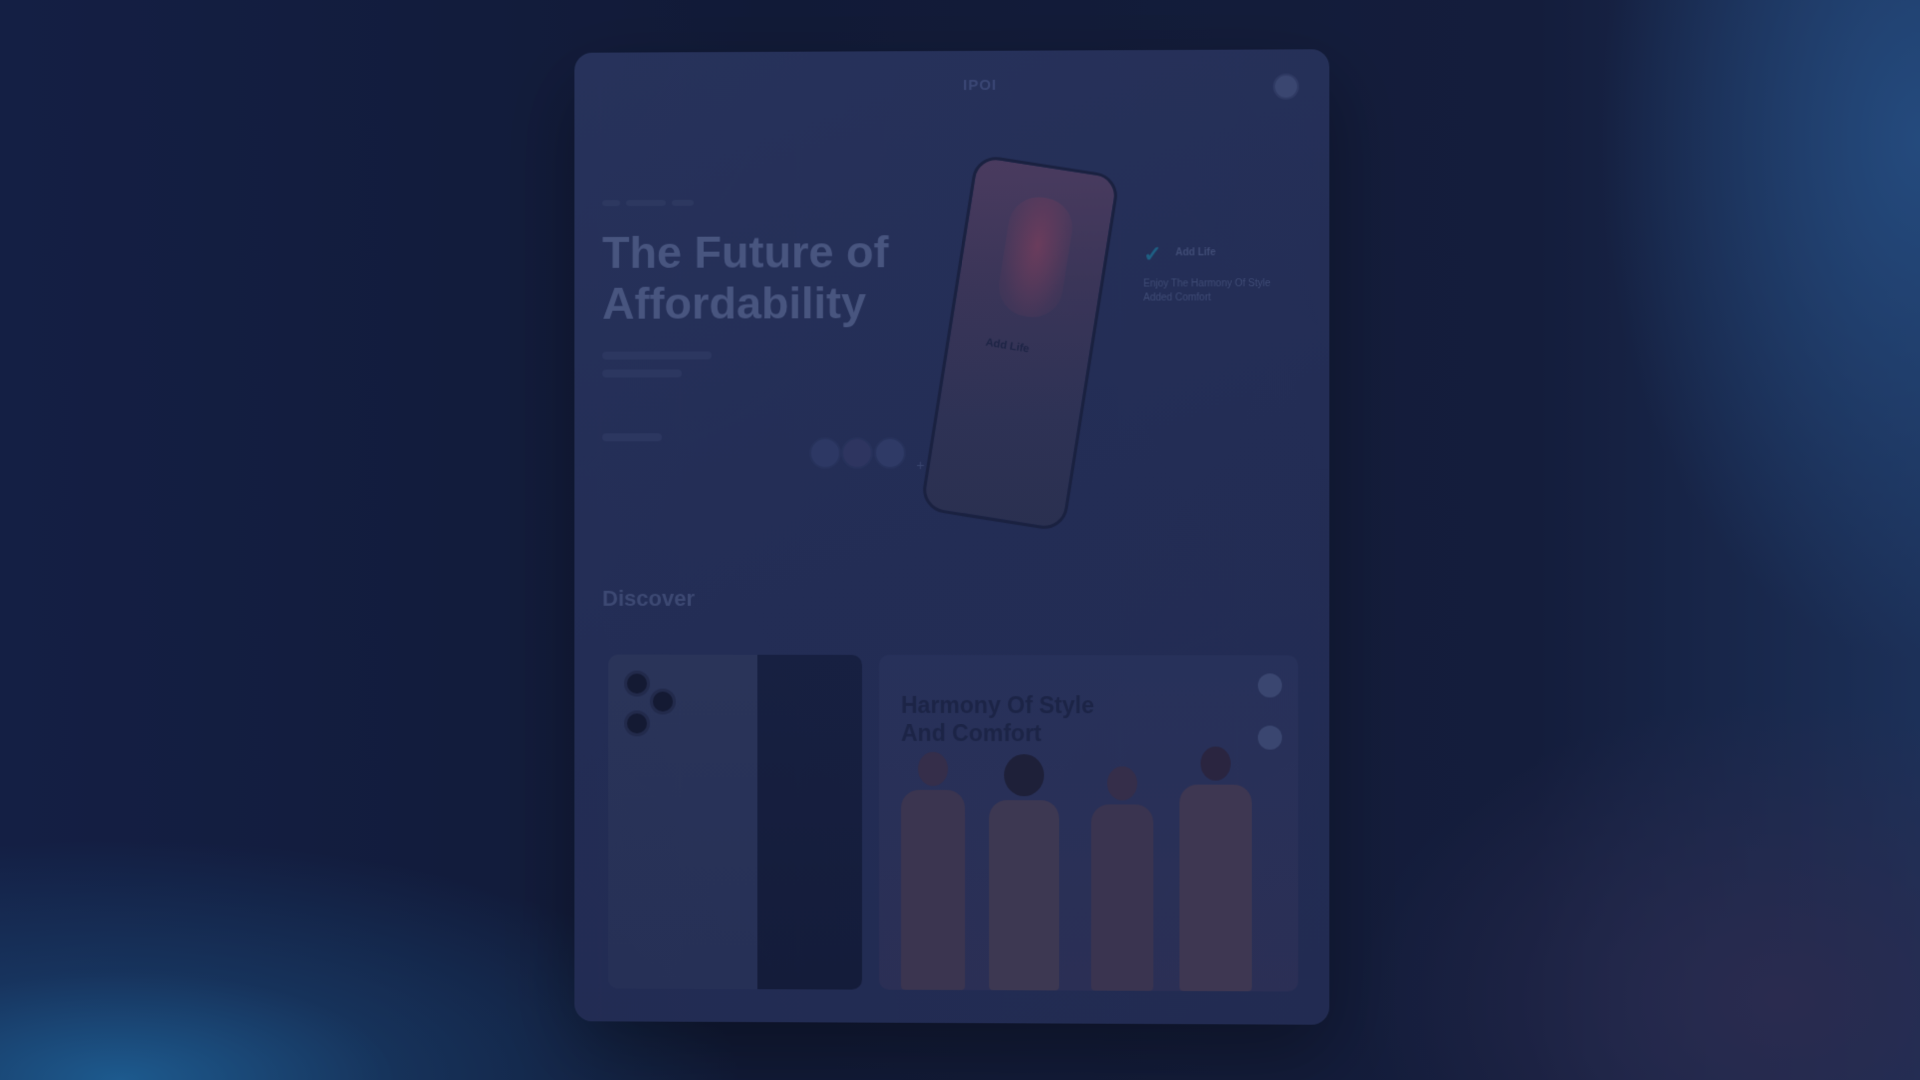  I want to click on tile-title: Harmony Of Style And Comfort, so click(998, 719).